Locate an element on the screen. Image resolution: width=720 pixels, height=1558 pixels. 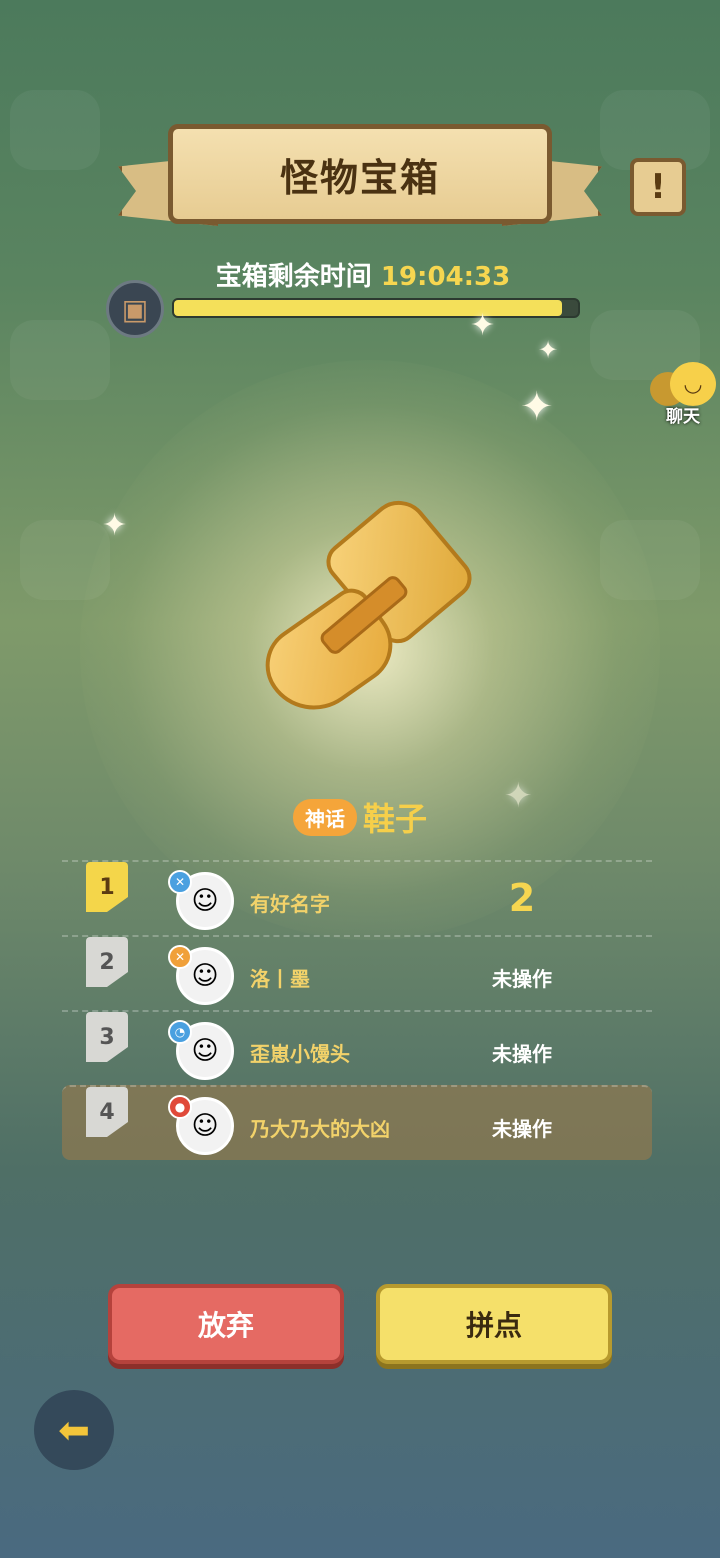
info-icon: ! is located at coordinates (658, 187).